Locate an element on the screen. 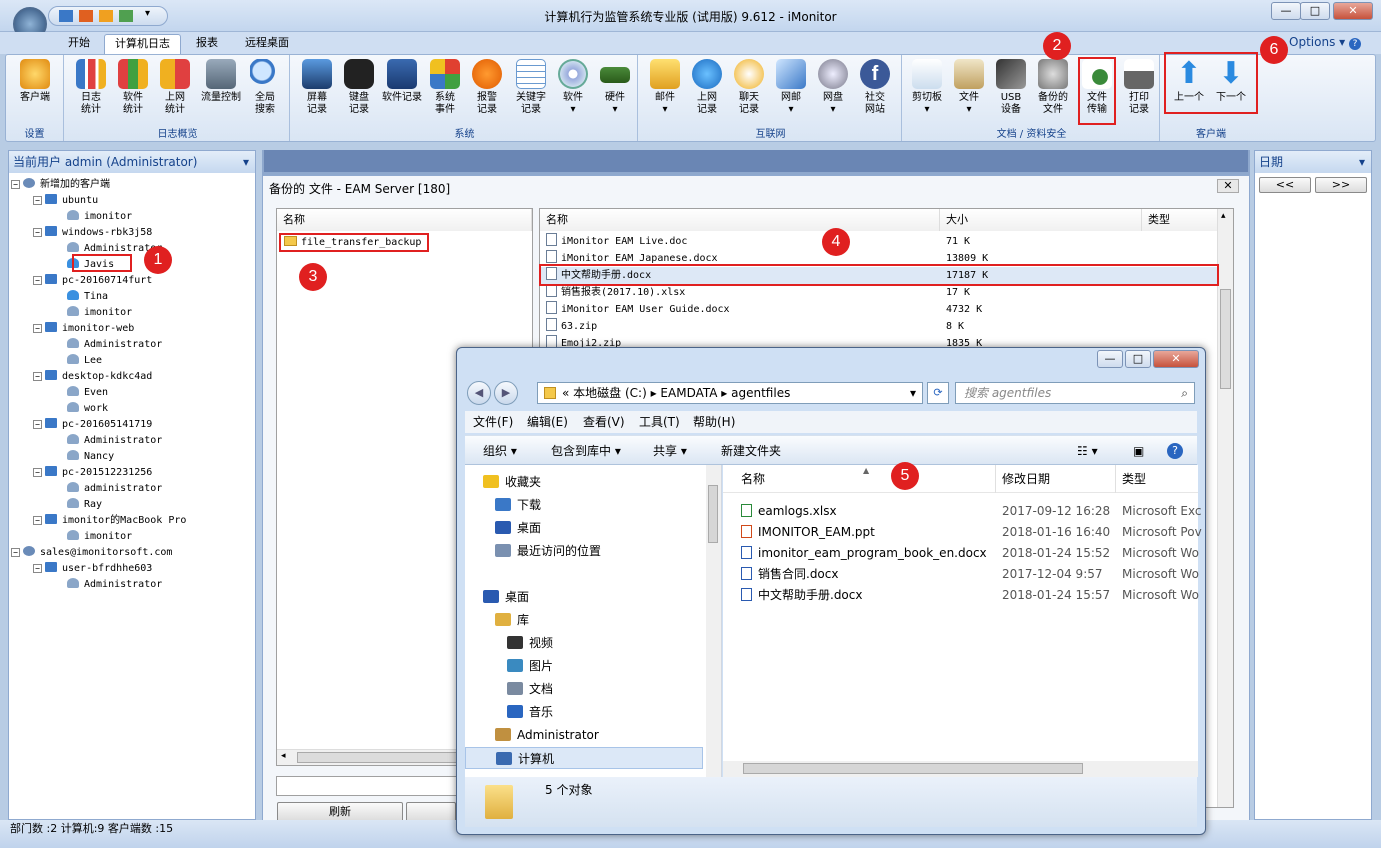 This screenshot has width=1381, height=848. current-user-header: 当前用户 admin (Administrator) ▾ is located at coordinates (132, 162).